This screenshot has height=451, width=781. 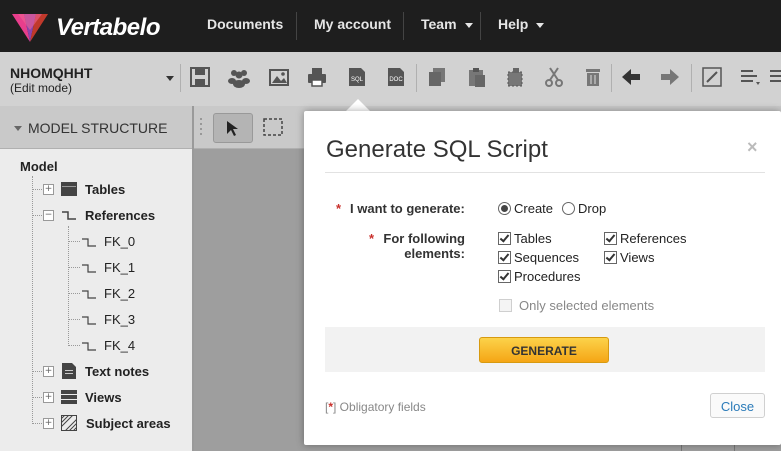 I want to click on trash-icon, so click(x=593, y=77).